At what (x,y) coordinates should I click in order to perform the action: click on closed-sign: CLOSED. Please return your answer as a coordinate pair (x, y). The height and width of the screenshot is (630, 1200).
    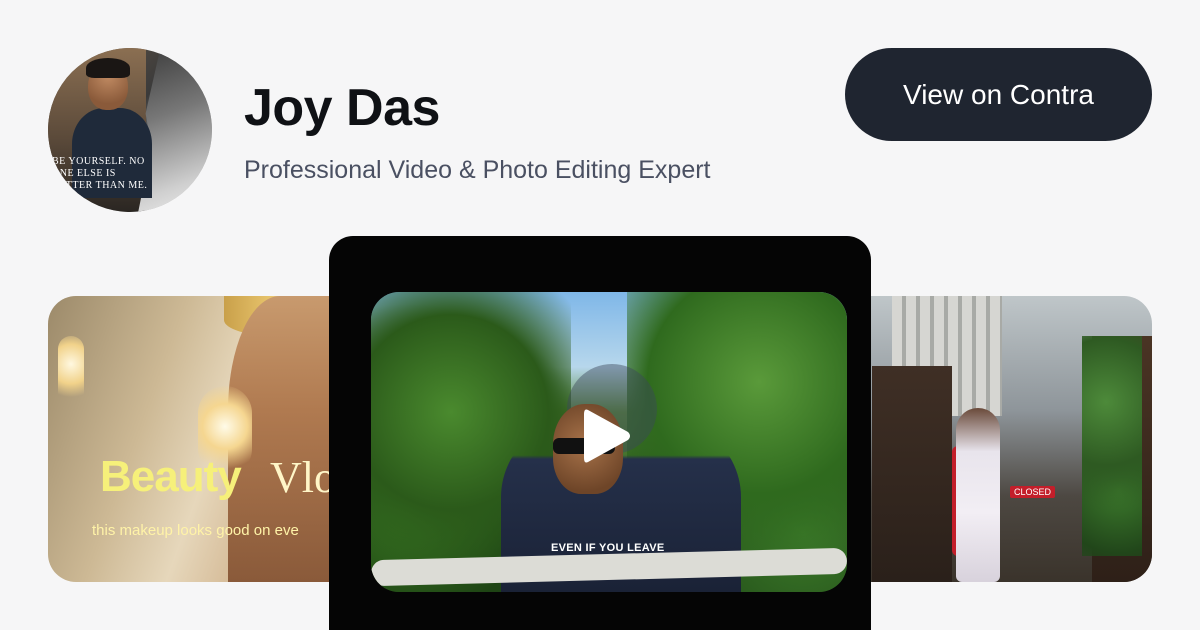
    Looking at the image, I should click on (1033, 492).